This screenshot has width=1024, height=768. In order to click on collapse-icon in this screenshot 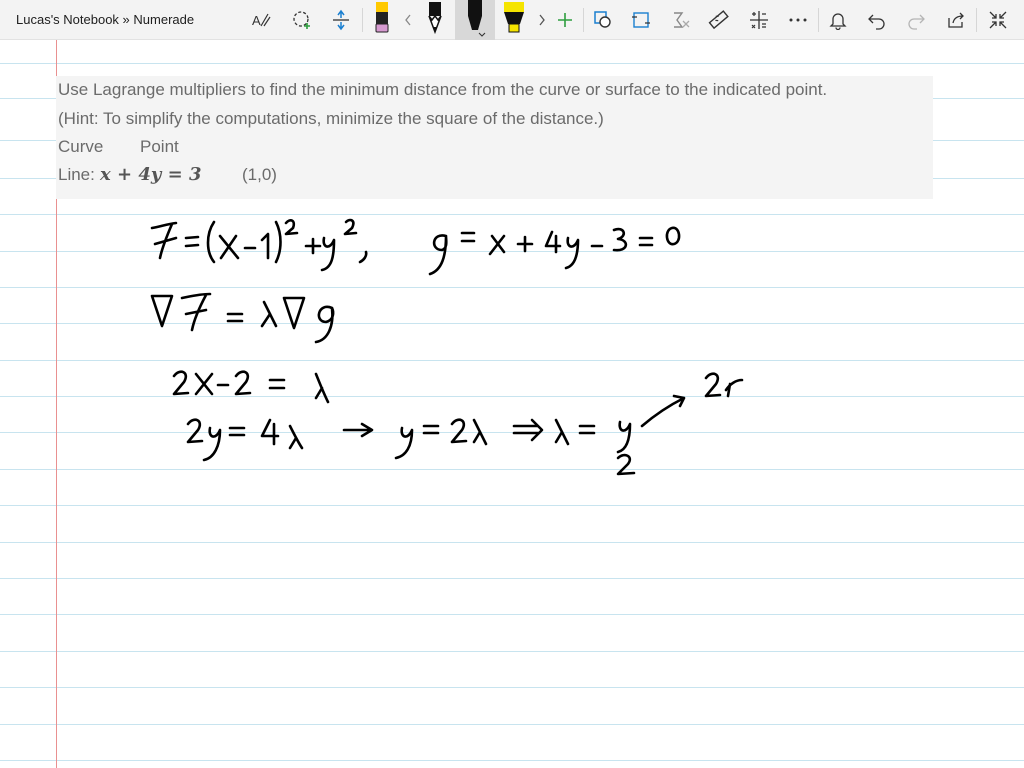, I will do `click(998, 20)`.